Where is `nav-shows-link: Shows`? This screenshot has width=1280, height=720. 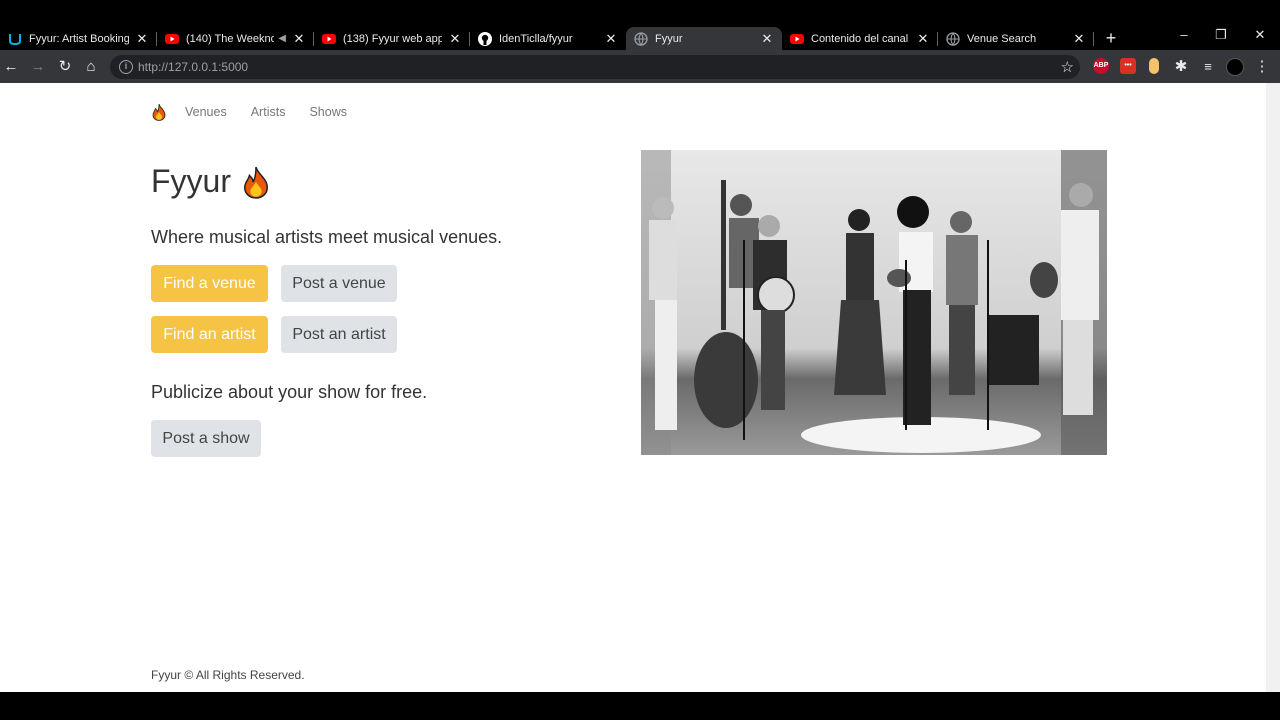 nav-shows-link: Shows is located at coordinates (328, 112).